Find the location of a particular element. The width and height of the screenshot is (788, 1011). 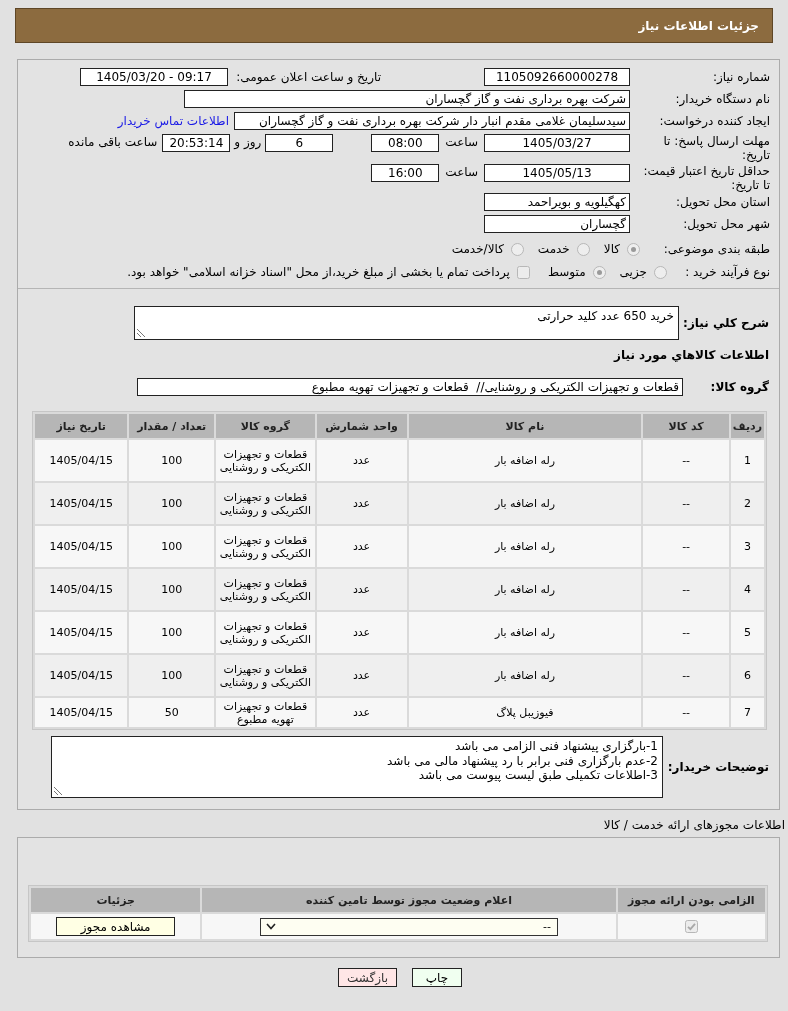

deadline-date-field: 1405/03/27 is located at coordinates (557, 143).